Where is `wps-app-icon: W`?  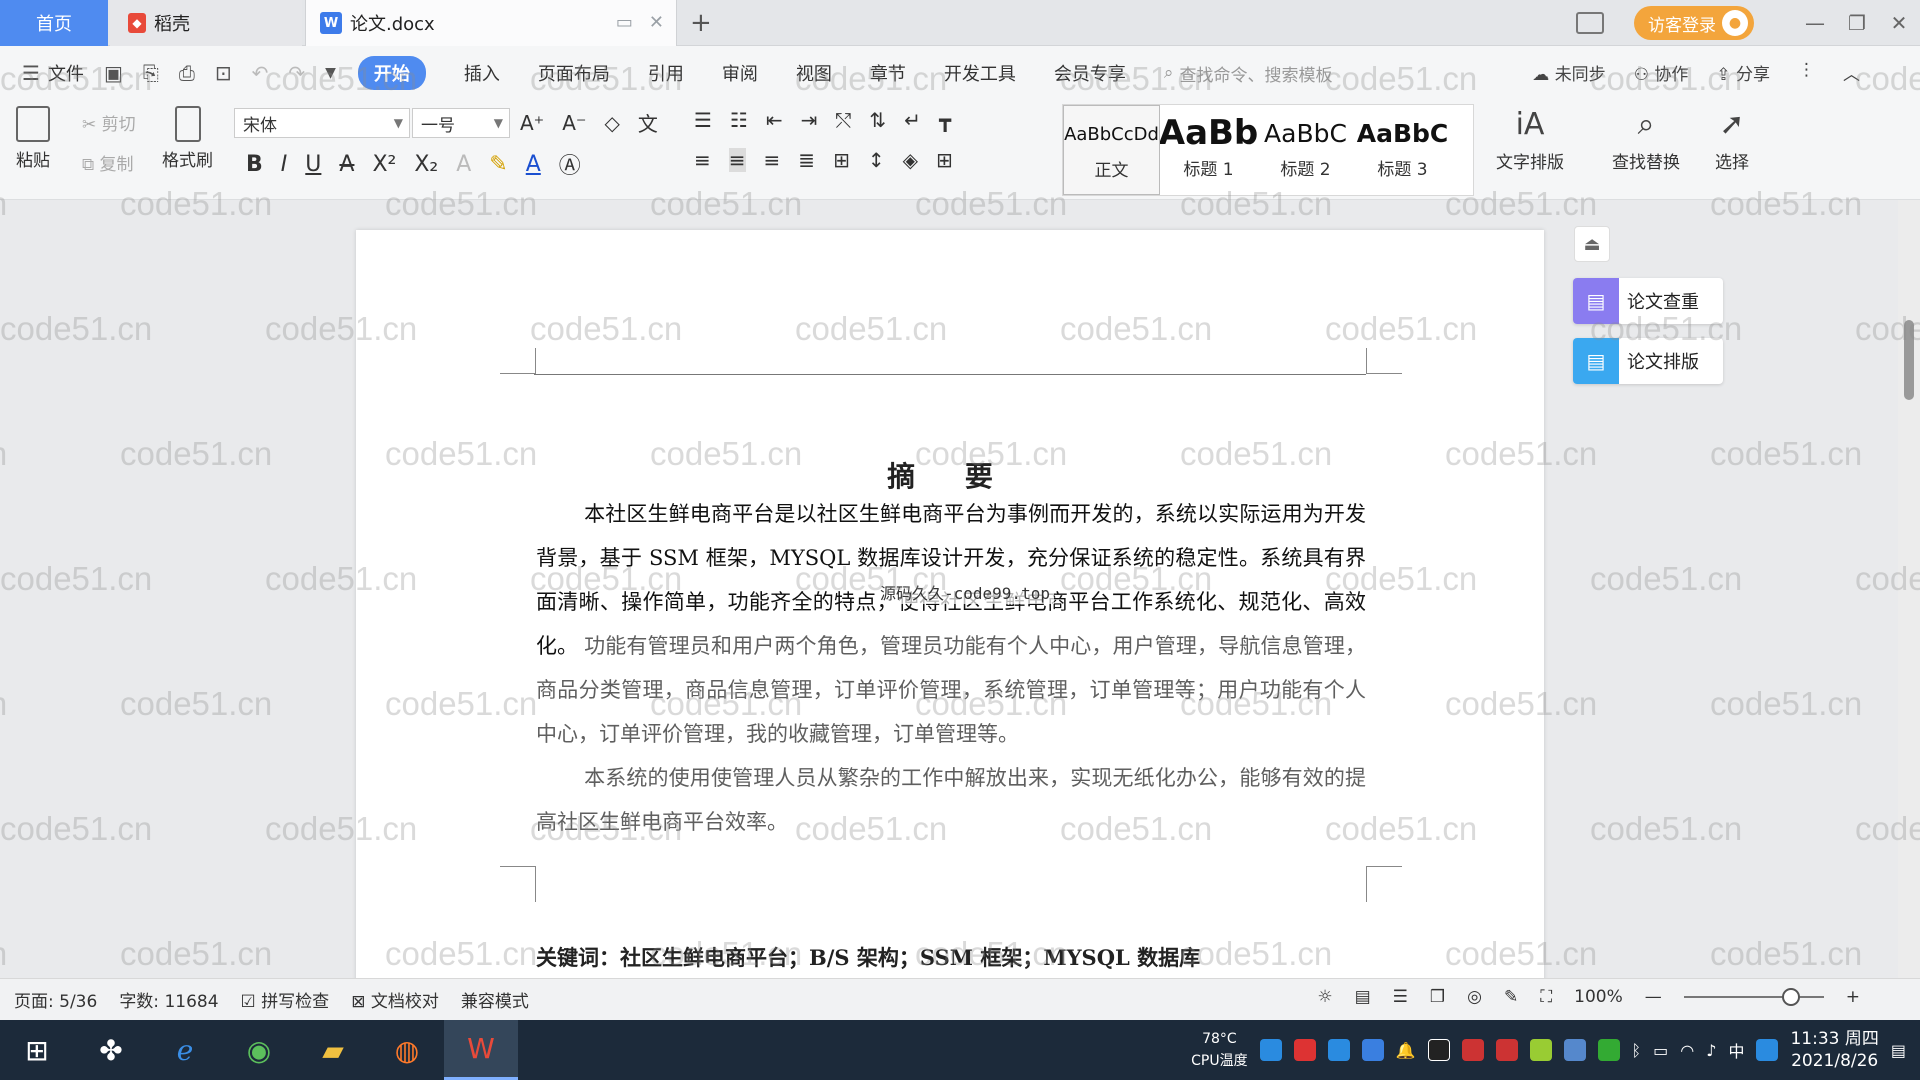 wps-app-icon: W is located at coordinates (481, 1050).